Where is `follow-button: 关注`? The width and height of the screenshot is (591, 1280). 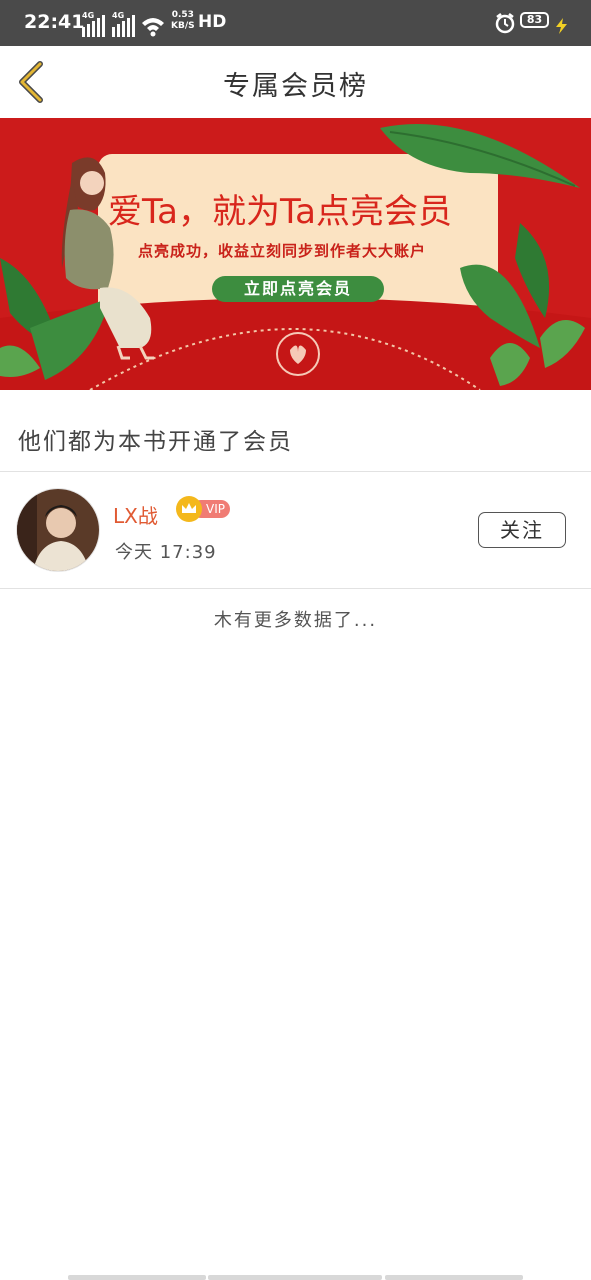
follow-button: 关注 is located at coordinates (522, 530).